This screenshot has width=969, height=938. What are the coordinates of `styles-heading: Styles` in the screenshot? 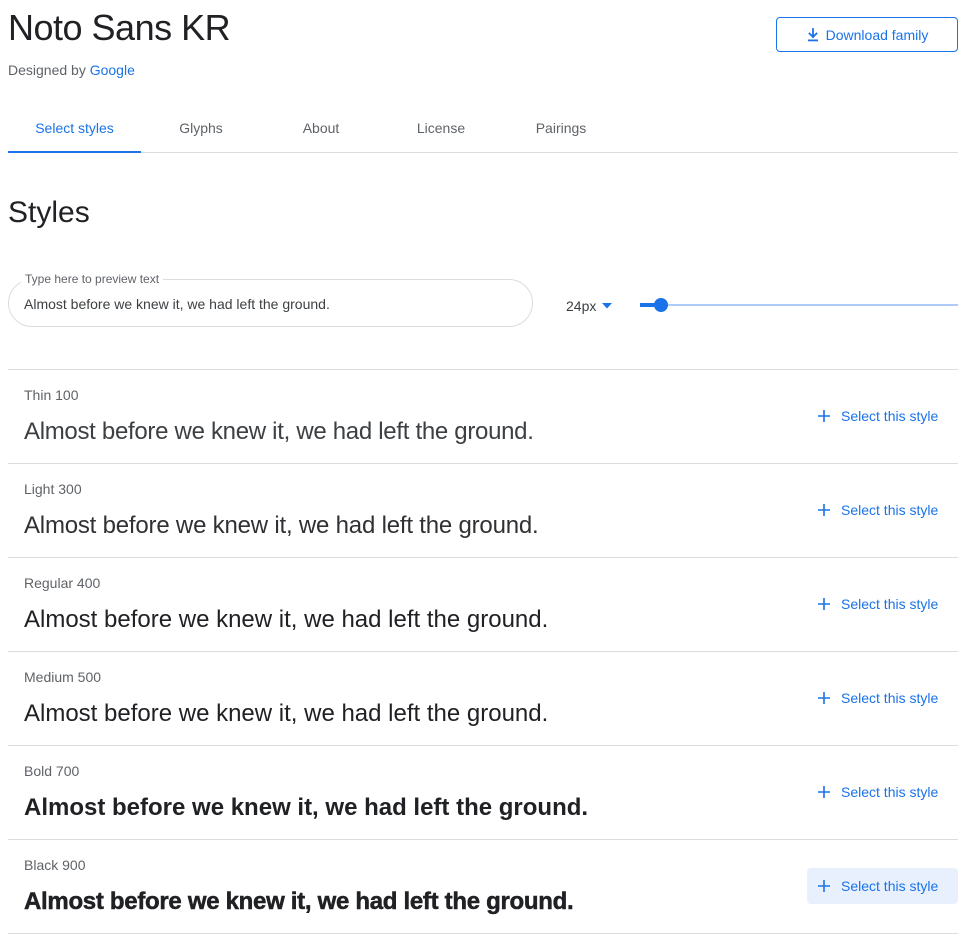 It's located at (49, 212).